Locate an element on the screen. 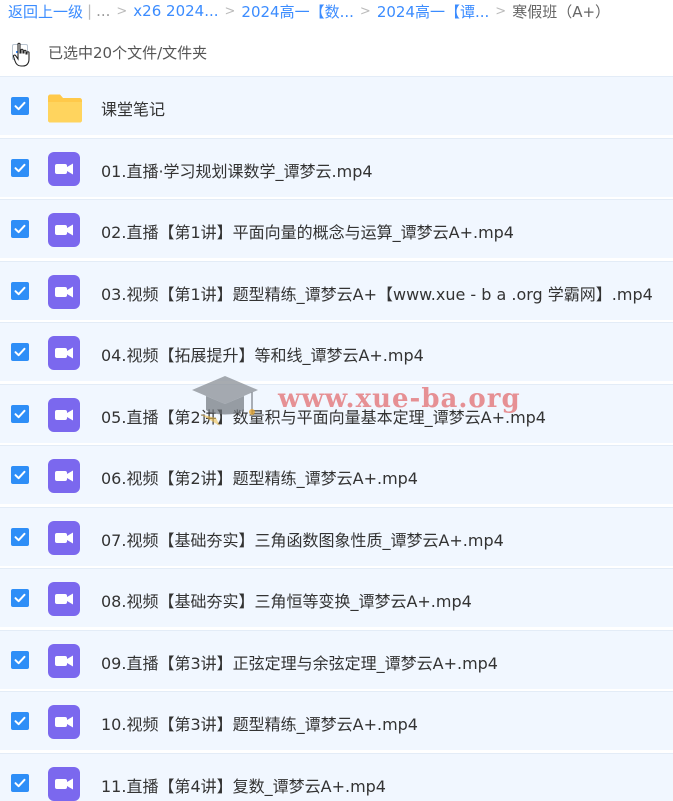  file-row: 07.视频【基础夯实】三角函数图象性质_谭梦云A+.mp4 is located at coordinates (336, 536).